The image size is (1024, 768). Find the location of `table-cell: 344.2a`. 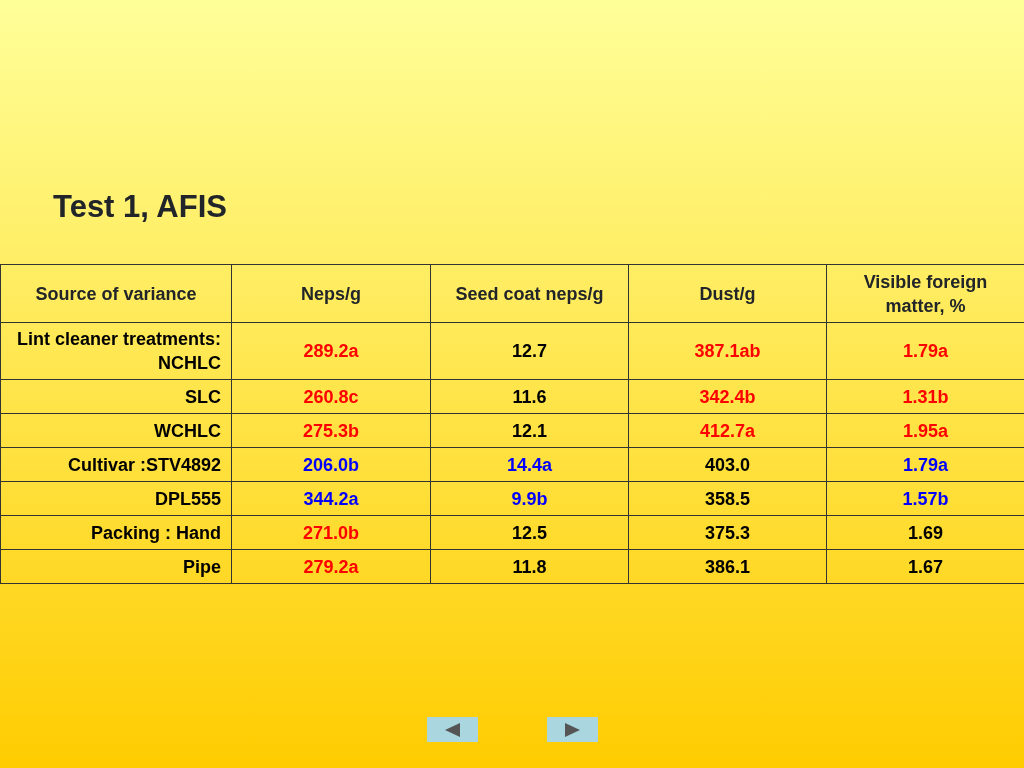

table-cell: 344.2a is located at coordinates (331, 498).